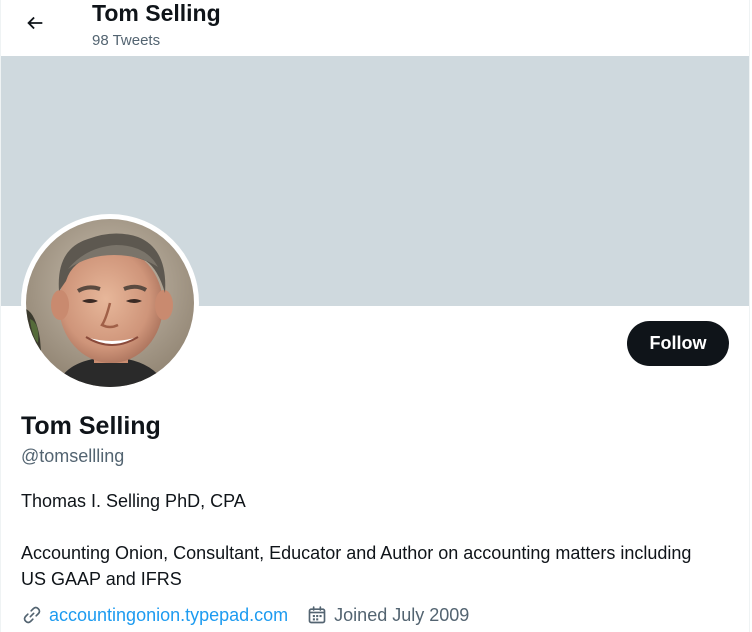  What do you see at coordinates (168, 615) in the screenshot?
I see `website-link: accountingonion.typepad.com` at bounding box center [168, 615].